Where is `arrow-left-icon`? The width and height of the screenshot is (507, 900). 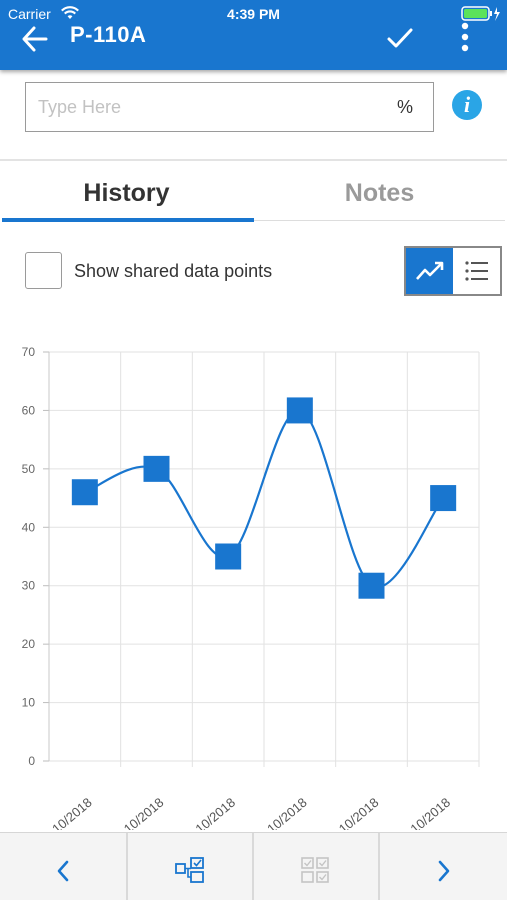
arrow-left-icon is located at coordinates (35, 39).